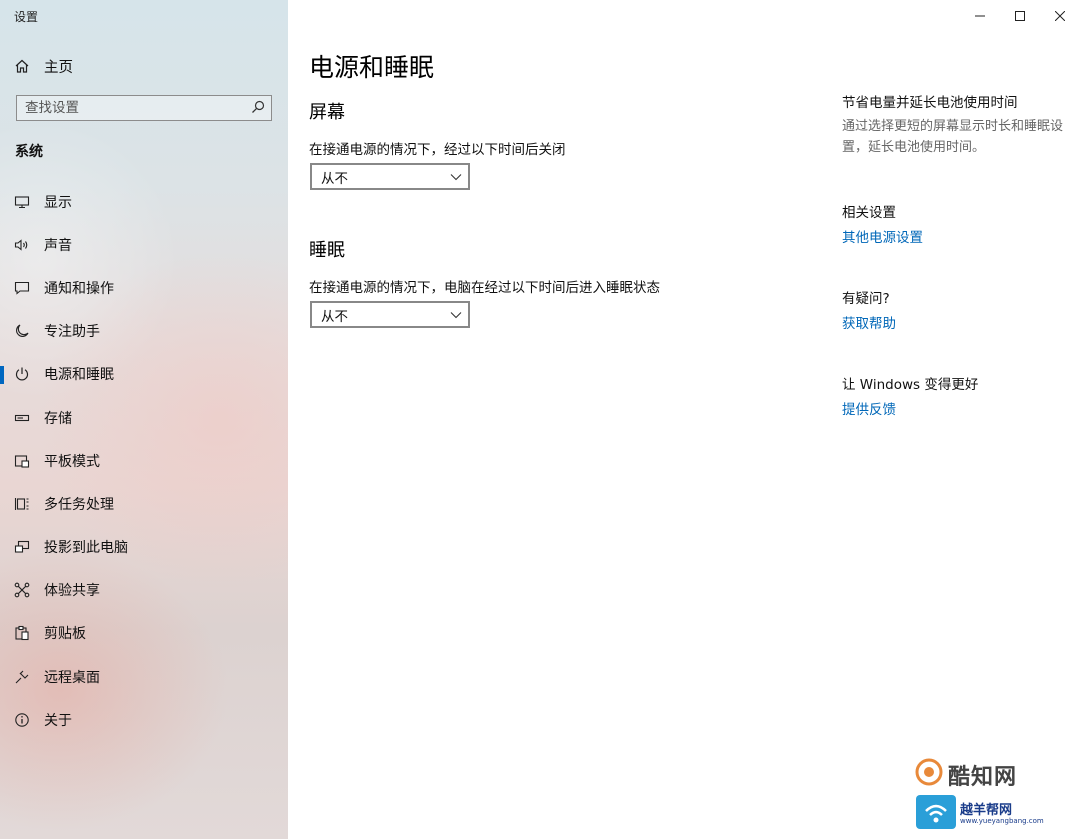  I want to click on related-settings-heading: 相关设置, so click(869, 213).